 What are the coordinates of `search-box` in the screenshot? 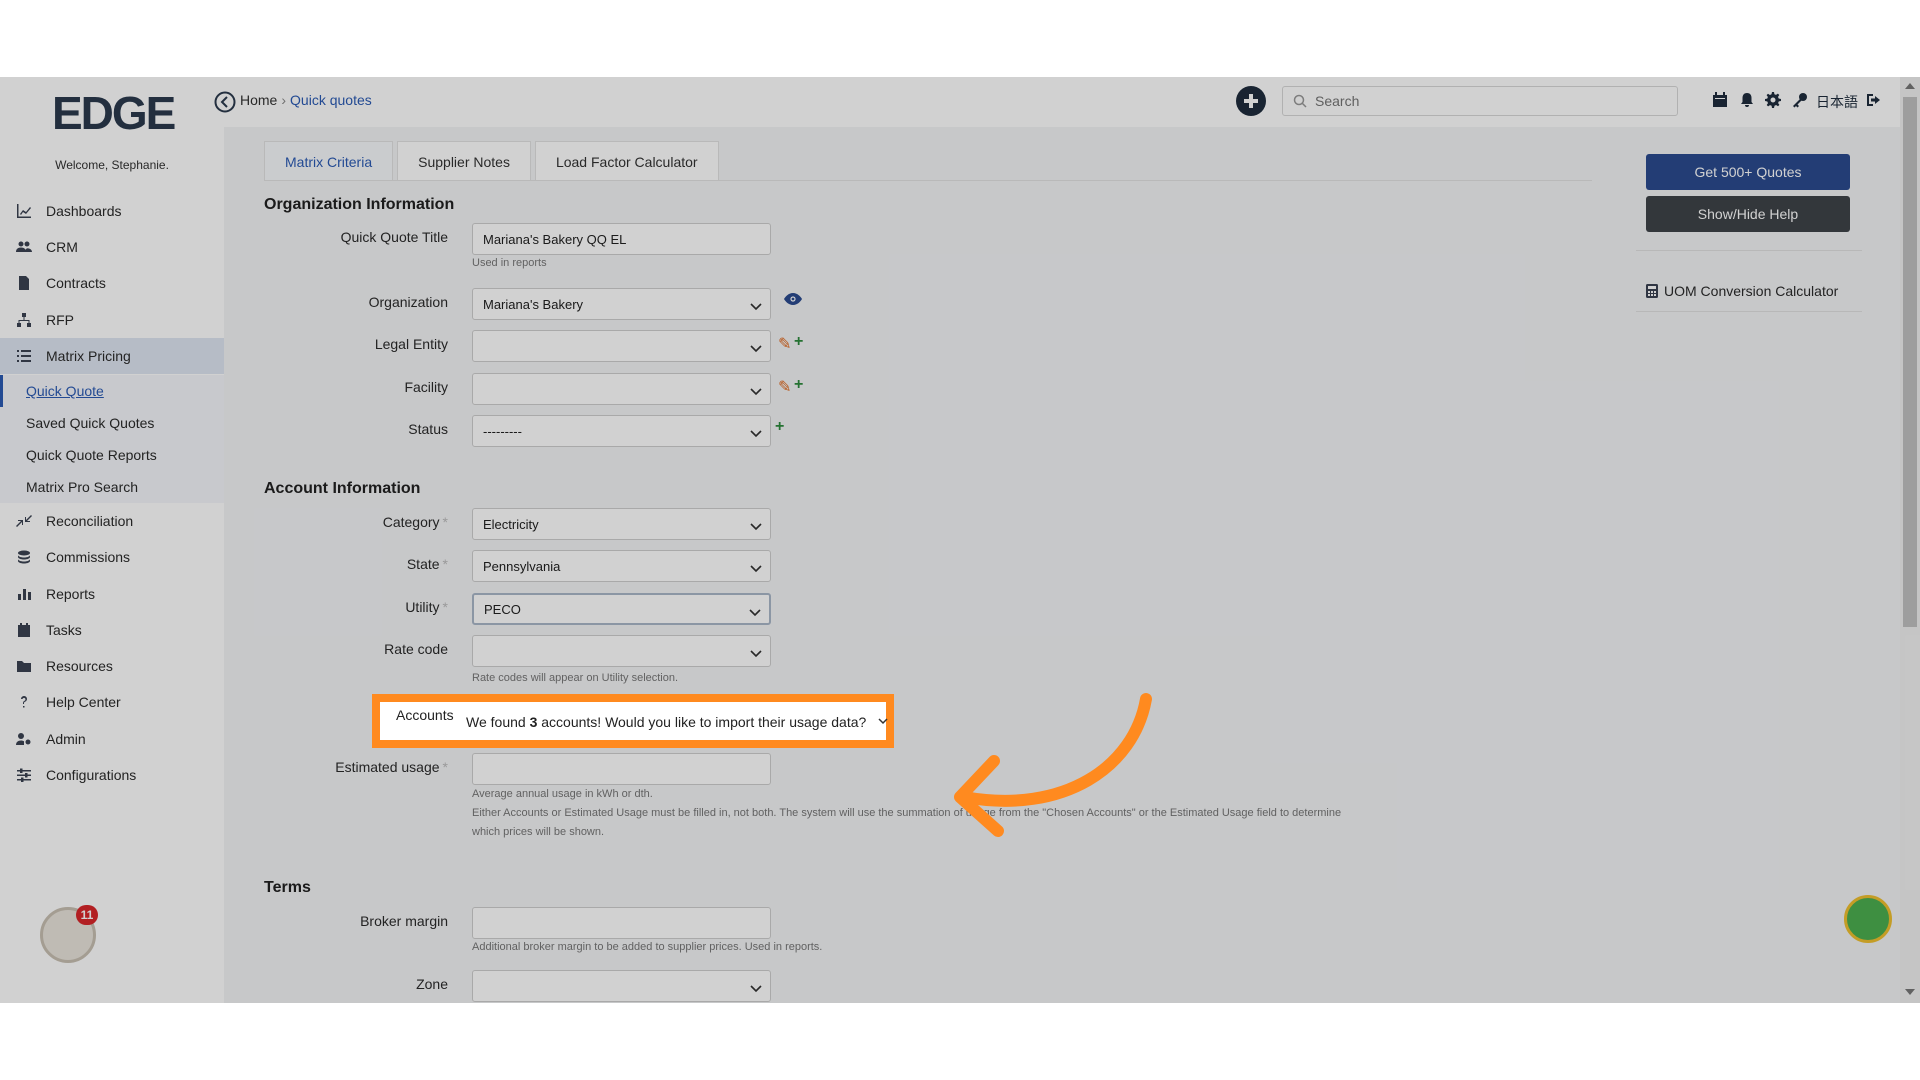 It's located at (1480, 101).